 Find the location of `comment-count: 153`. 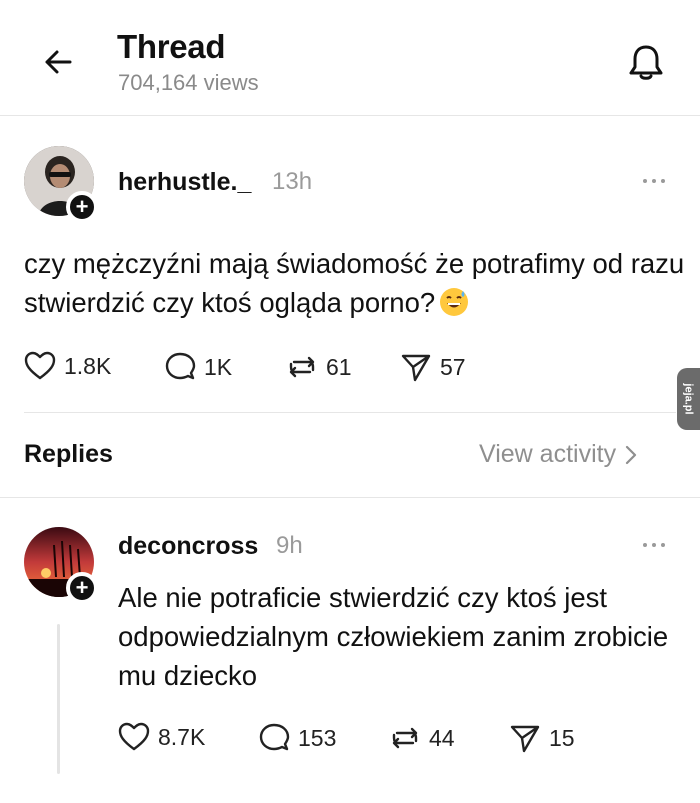

comment-count: 153 is located at coordinates (317, 737).